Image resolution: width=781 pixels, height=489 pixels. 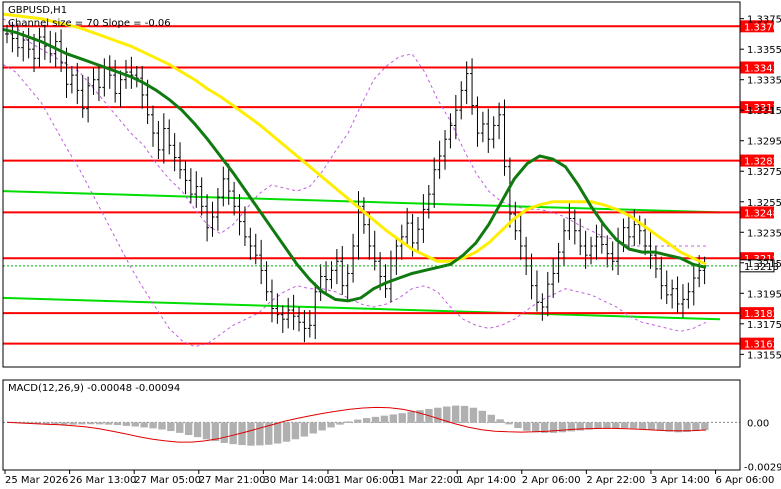 I want to click on x-tick-label: 1 Apr 14:00, so click(x=486, y=480).